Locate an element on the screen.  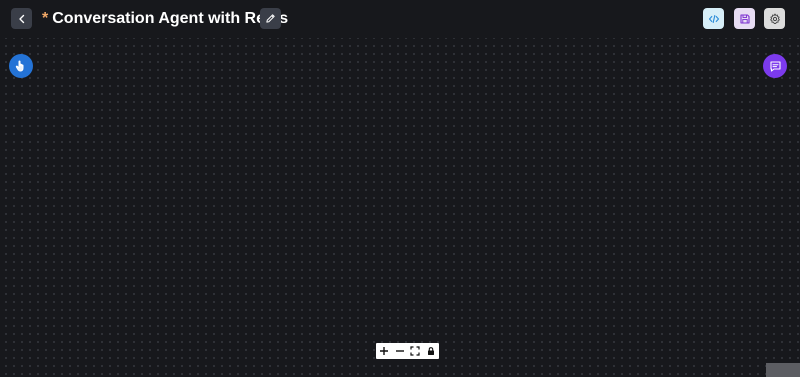
code-icon is located at coordinates (713, 18).